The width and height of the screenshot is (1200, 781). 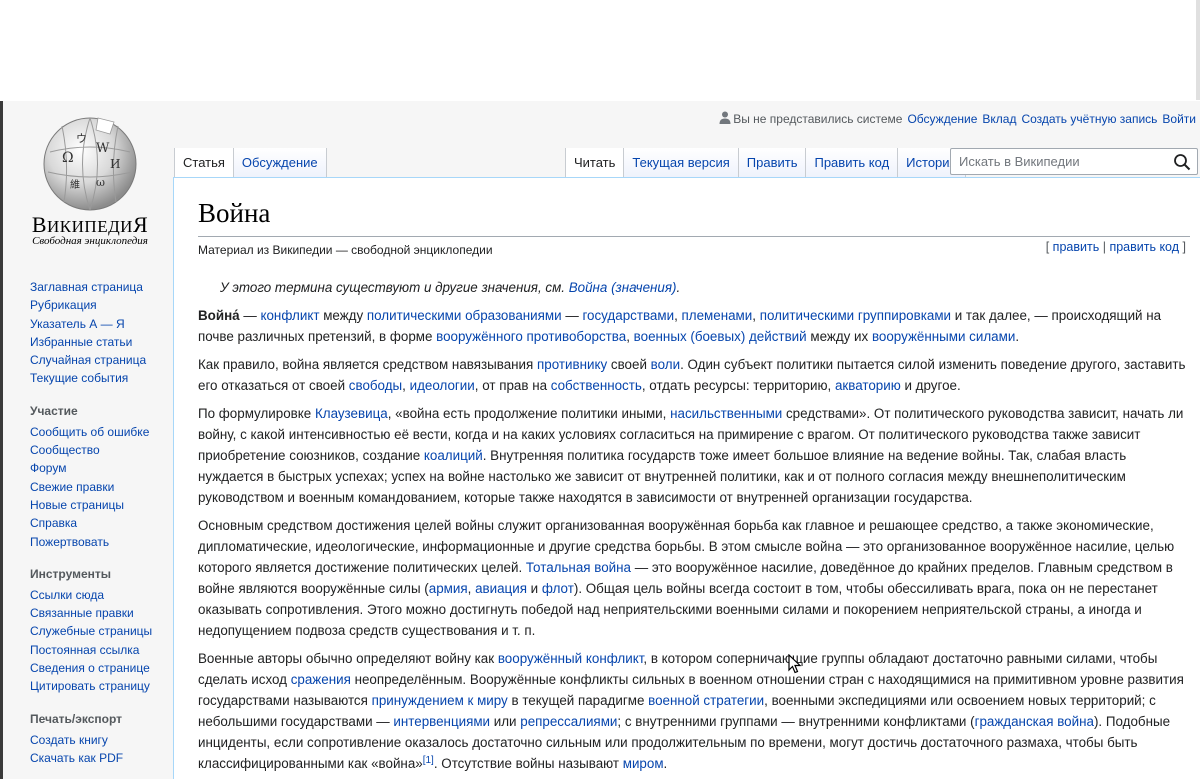 What do you see at coordinates (1089, 119) in the screenshot?
I see `create-account-link: Создать учётную запись` at bounding box center [1089, 119].